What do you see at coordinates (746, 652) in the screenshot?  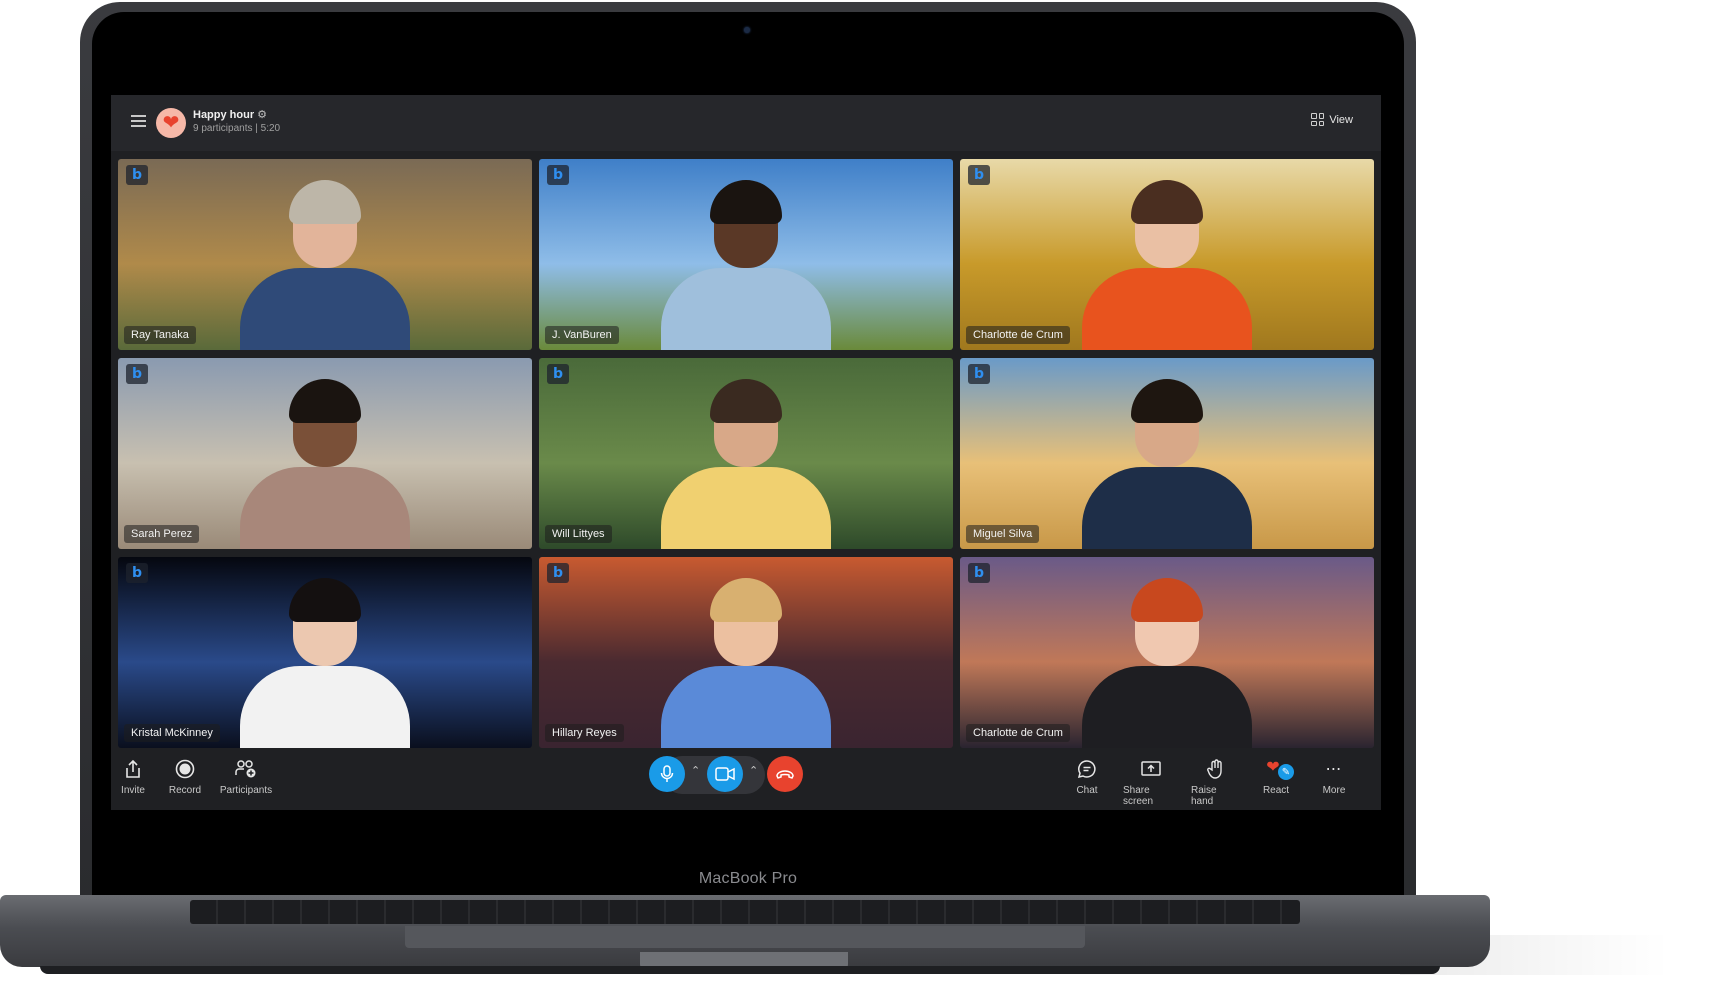 I see `video-tile: b Hillary Reyes` at bounding box center [746, 652].